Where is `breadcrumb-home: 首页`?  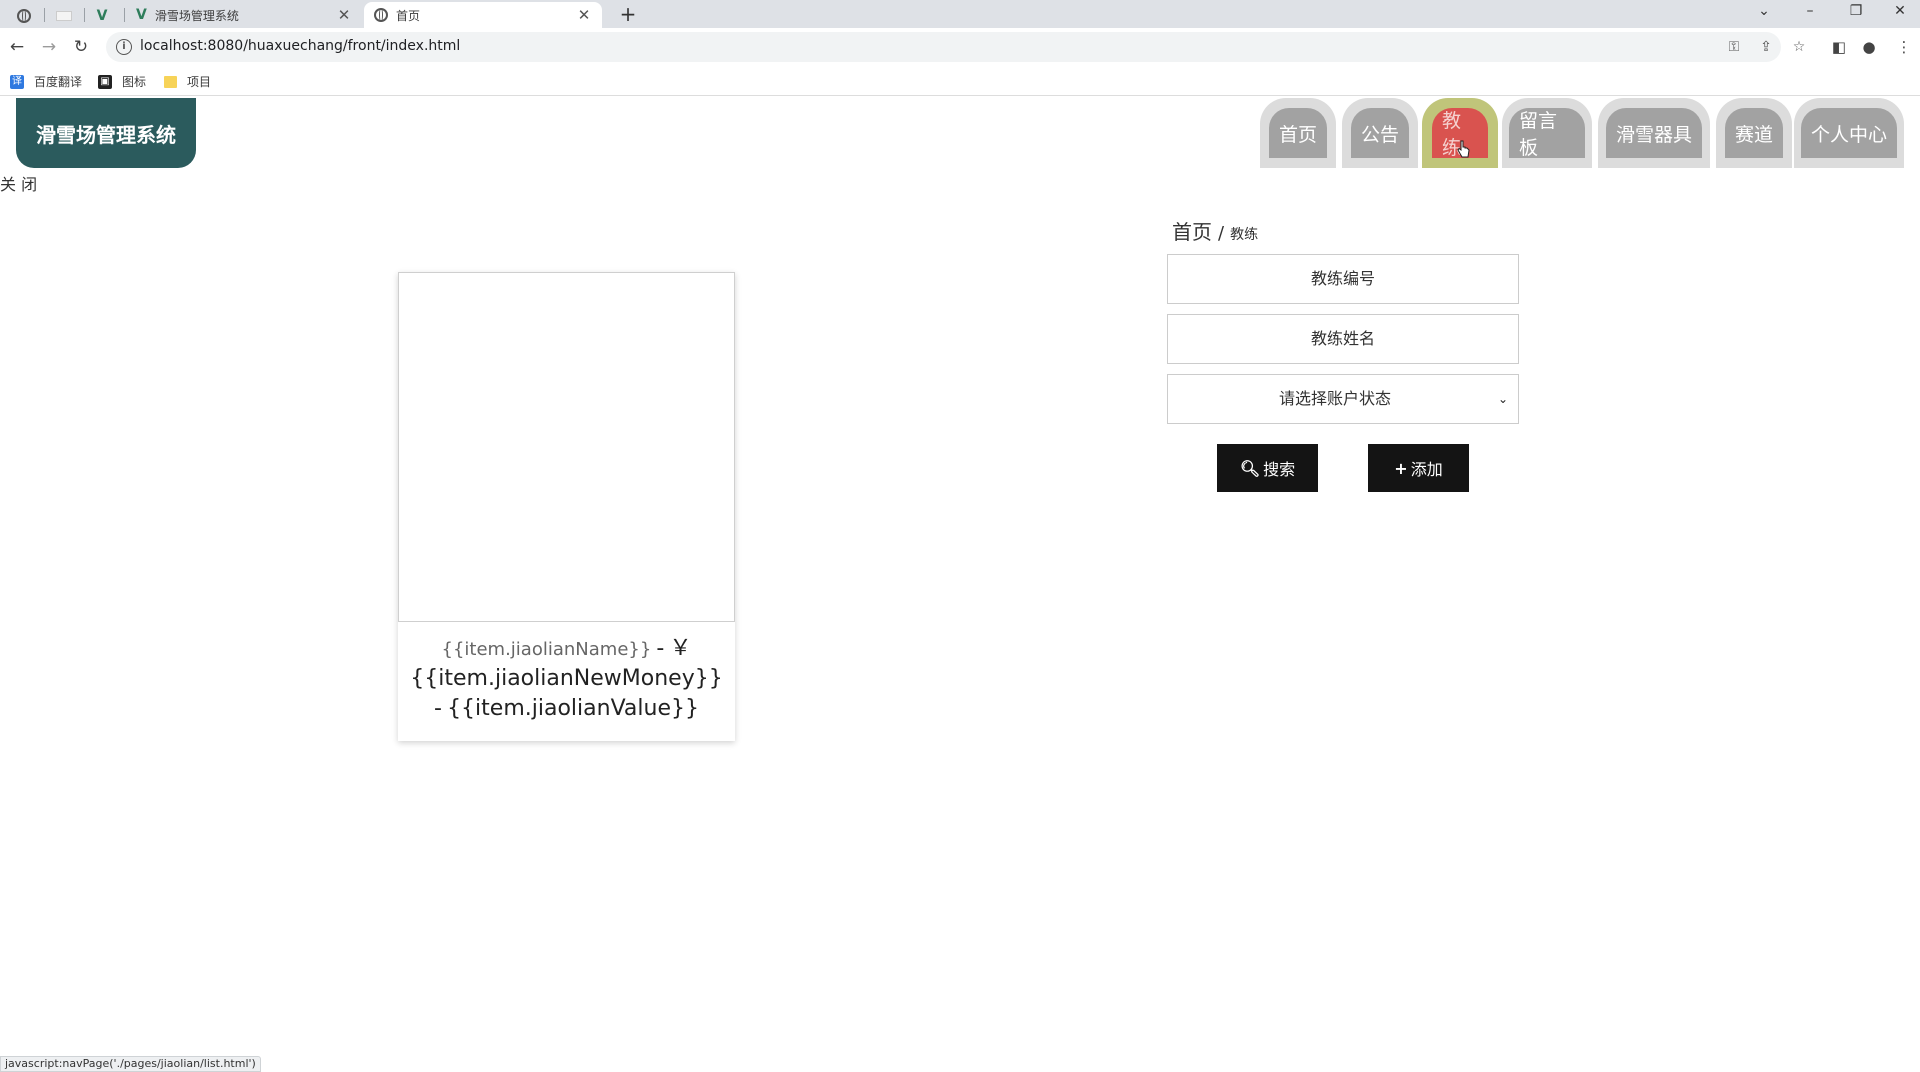 breadcrumb-home: 首页 is located at coordinates (1192, 230).